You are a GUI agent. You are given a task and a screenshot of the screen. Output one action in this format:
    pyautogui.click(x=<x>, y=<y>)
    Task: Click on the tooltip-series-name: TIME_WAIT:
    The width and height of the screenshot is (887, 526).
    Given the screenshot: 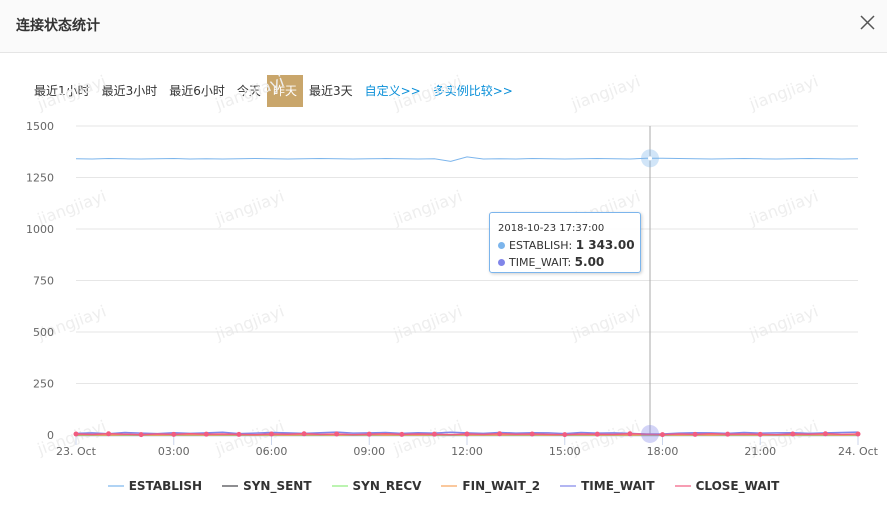 What is the action you would take?
    pyautogui.click(x=540, y=262)
    